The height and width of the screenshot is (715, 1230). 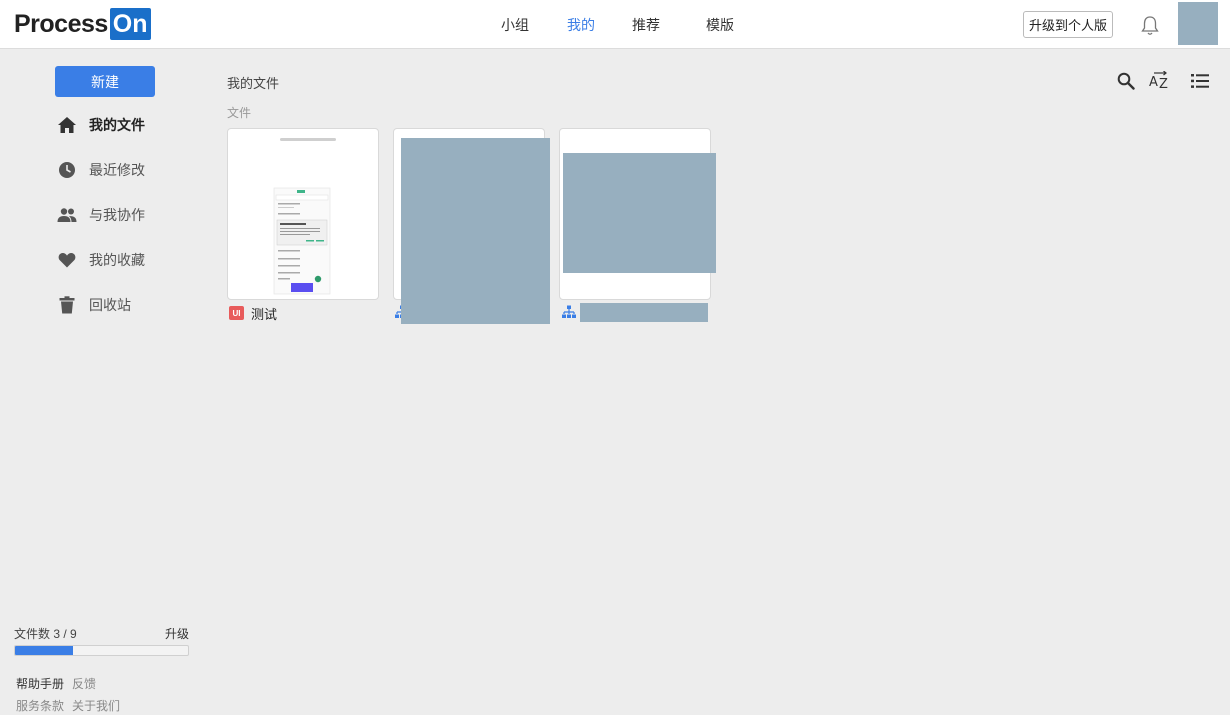 I want to click on search-icon, so click(x=1126, y=81).